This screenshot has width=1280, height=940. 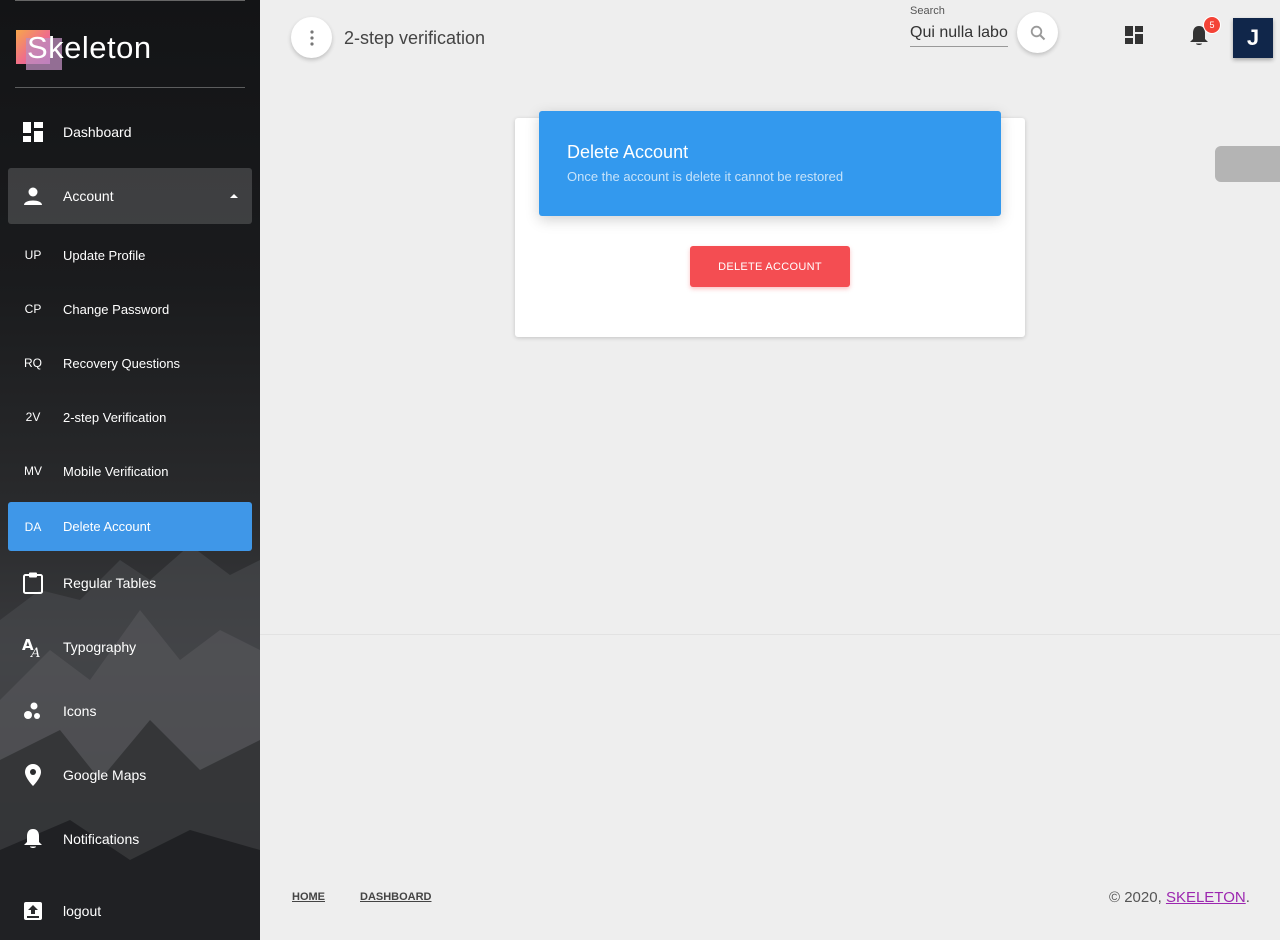 I want to click on more-vert-icon, so click(x=311, y=37).